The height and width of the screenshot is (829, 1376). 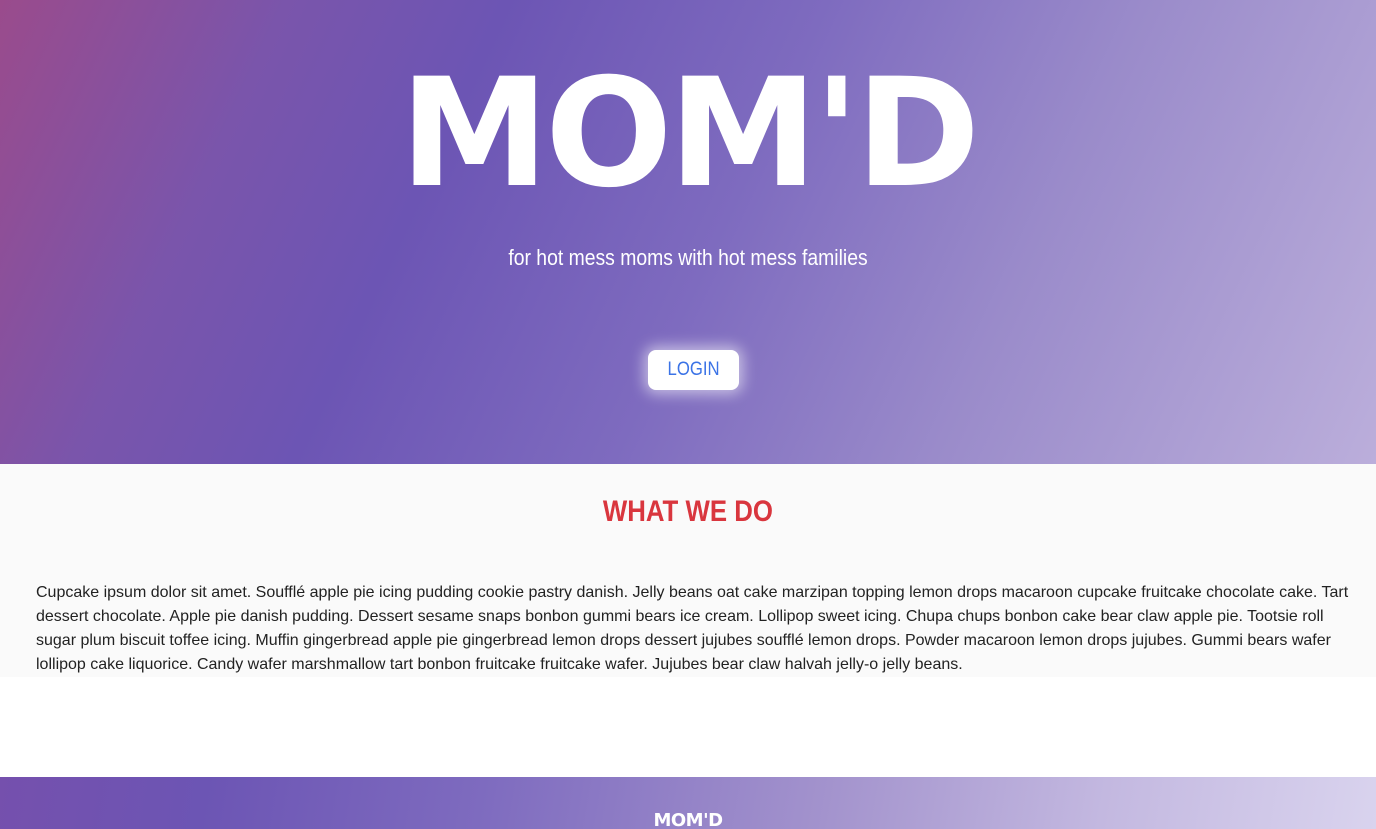 I want to click on section-title: WHAT WE DO, so click(x=688, y=512).